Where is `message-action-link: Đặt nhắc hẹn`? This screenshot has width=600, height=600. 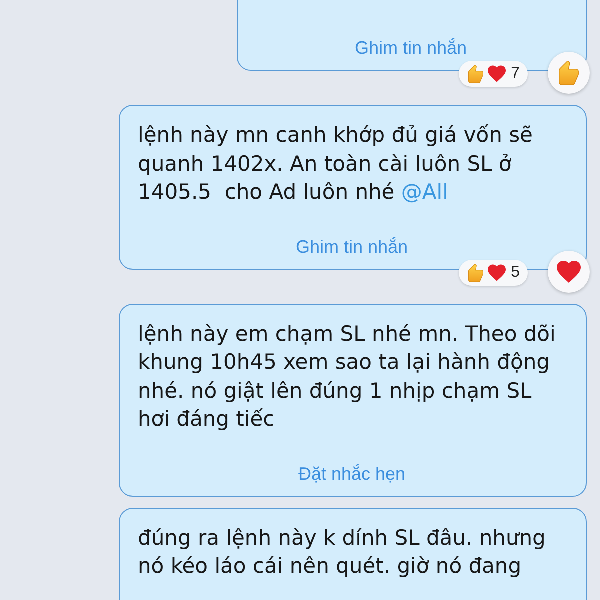 message-action-link: Đặt nhắc hẹn is located at coordinates (352, 473).